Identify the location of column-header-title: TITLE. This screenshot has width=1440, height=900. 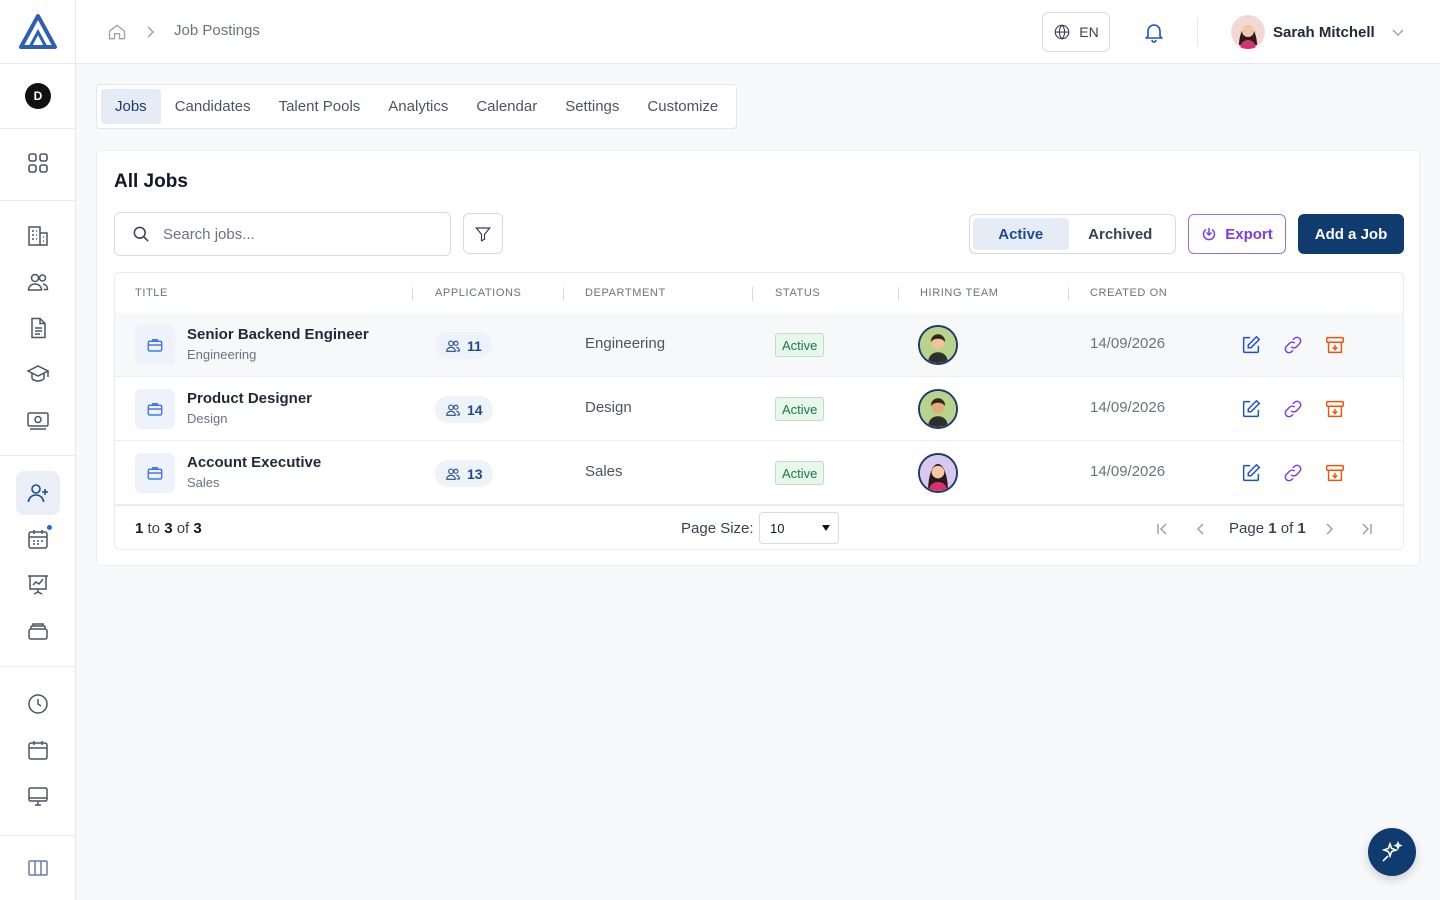
(151, 293).